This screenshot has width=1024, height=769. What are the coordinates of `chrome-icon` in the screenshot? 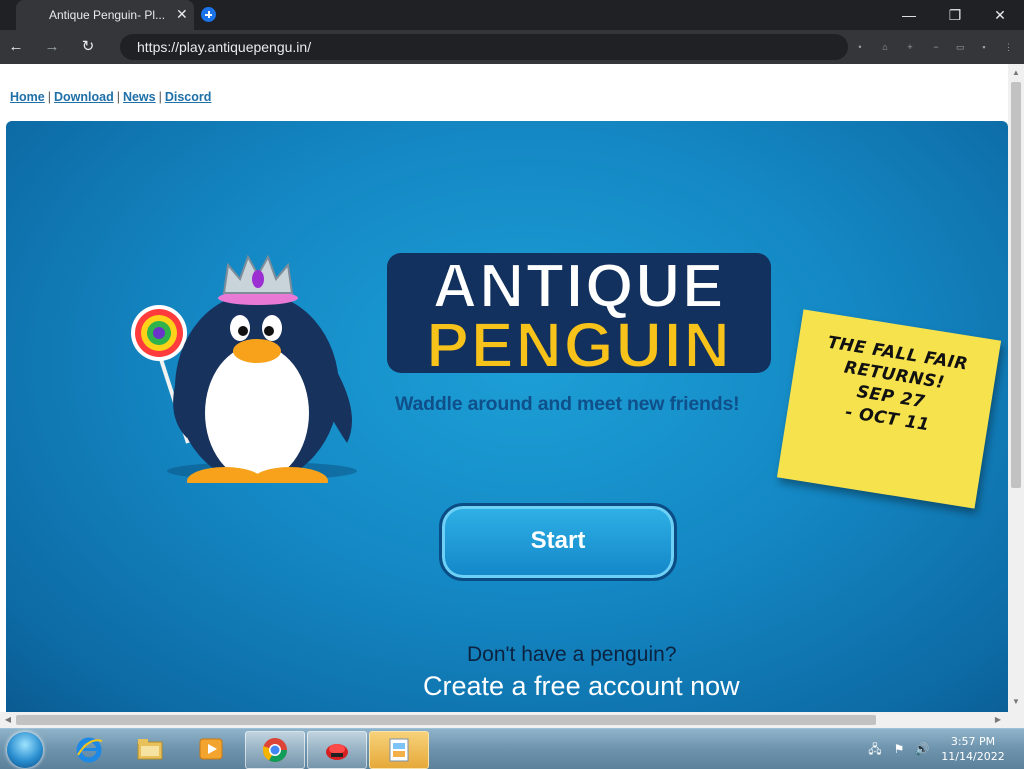 It's located at (275, 750).